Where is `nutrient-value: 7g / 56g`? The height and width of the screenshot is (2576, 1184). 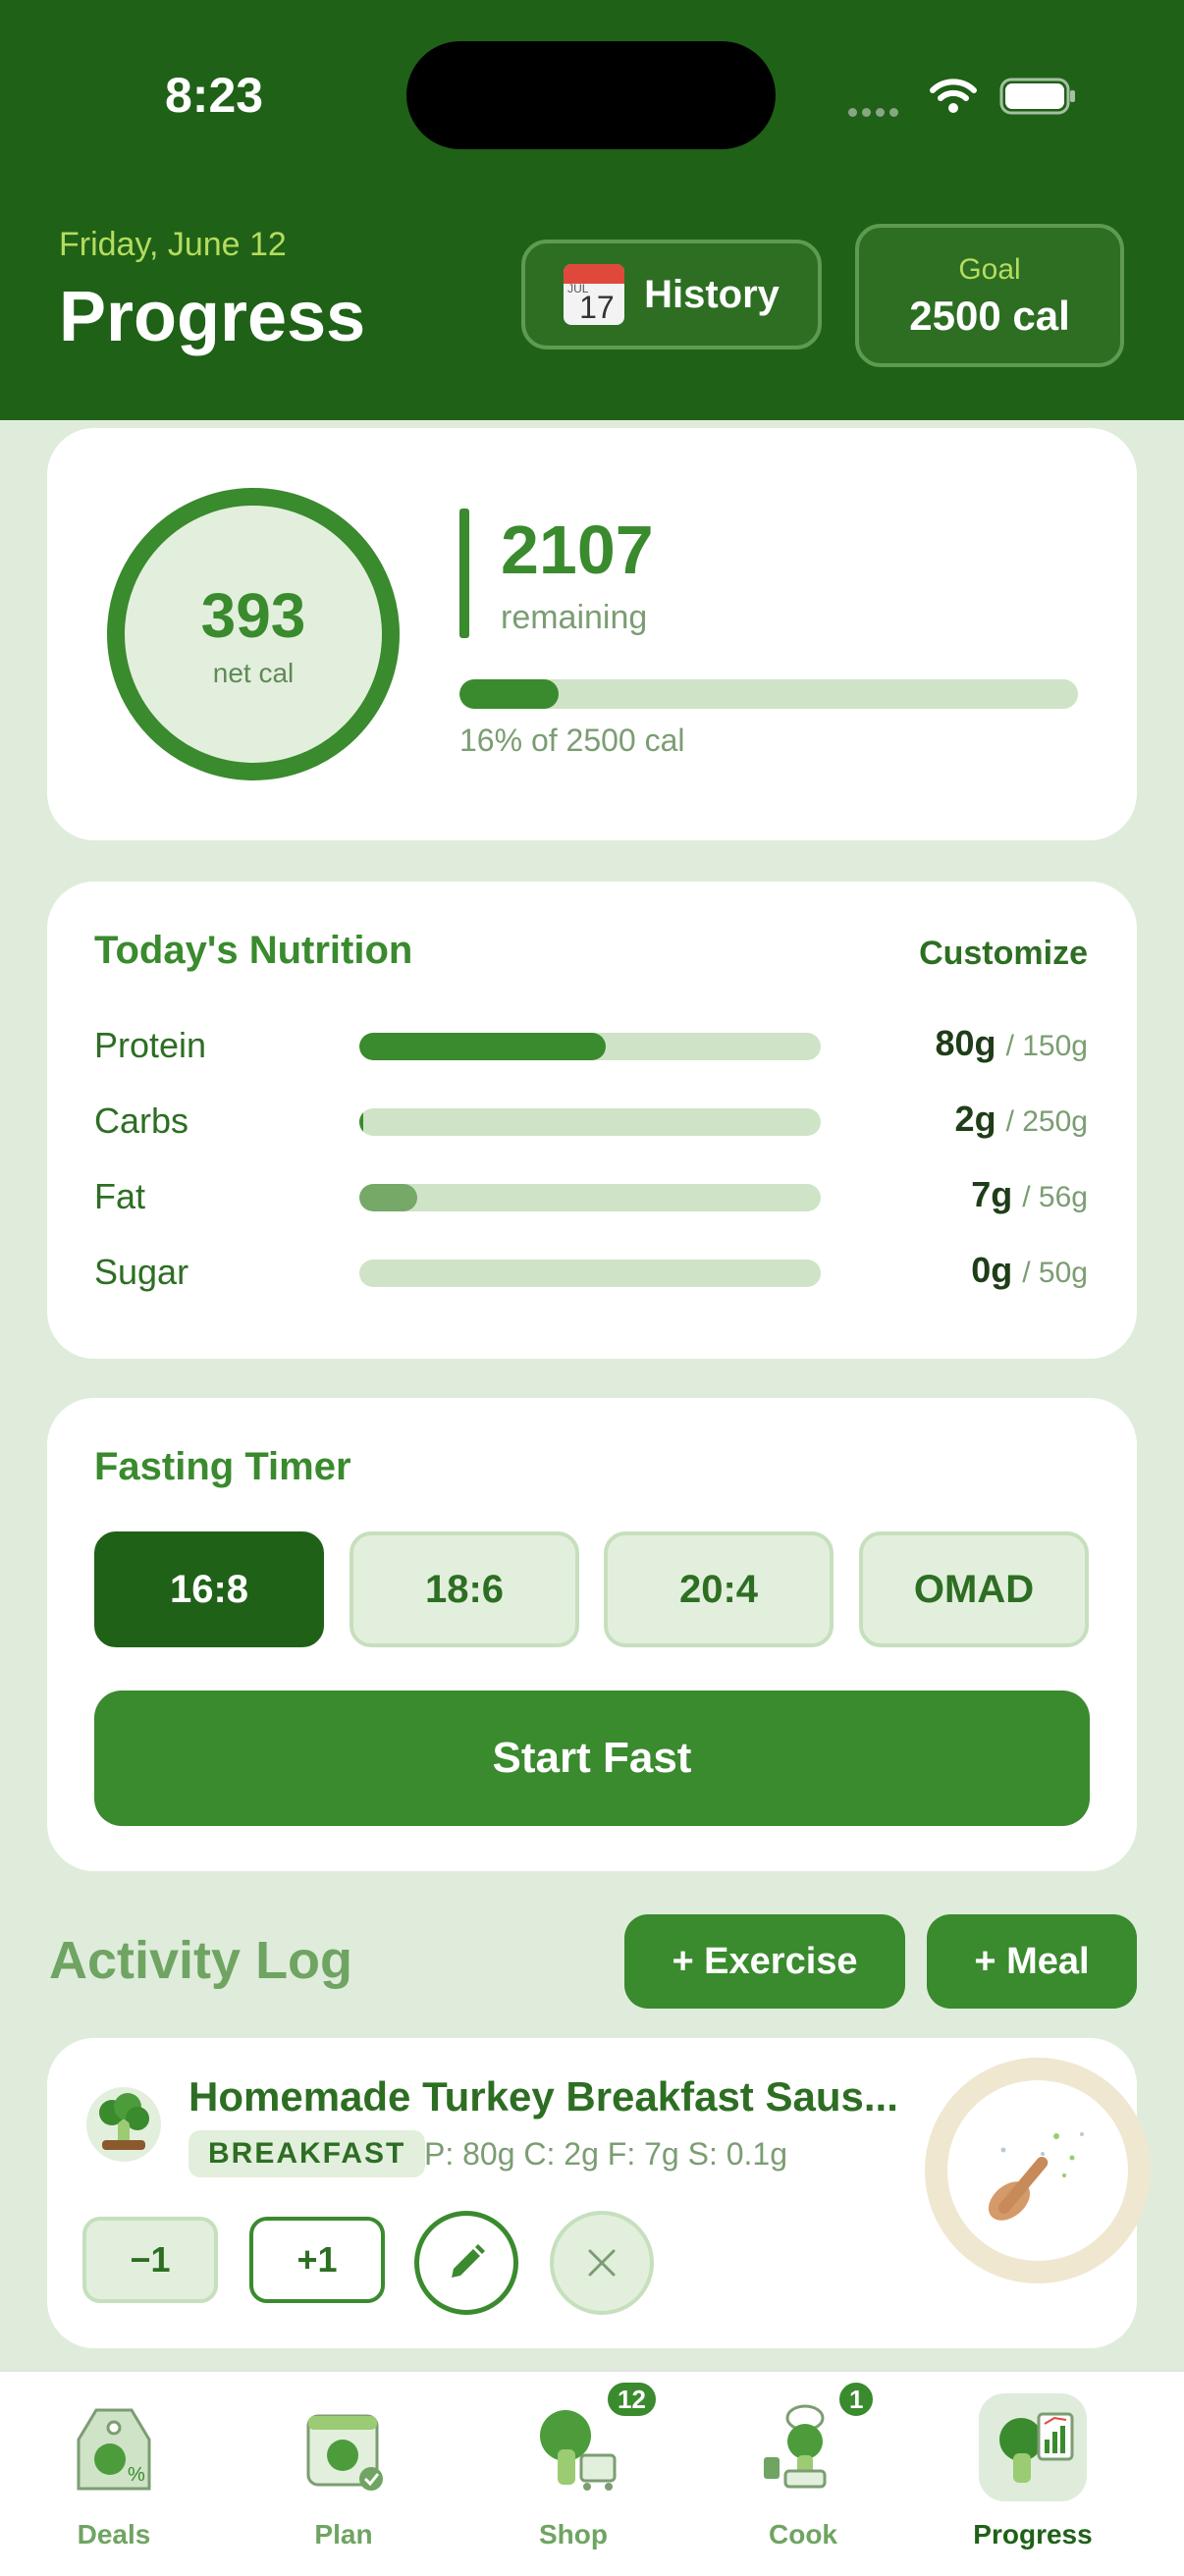 nutrient-value: 7g / 56g is located at coordinates (1030, 1194).